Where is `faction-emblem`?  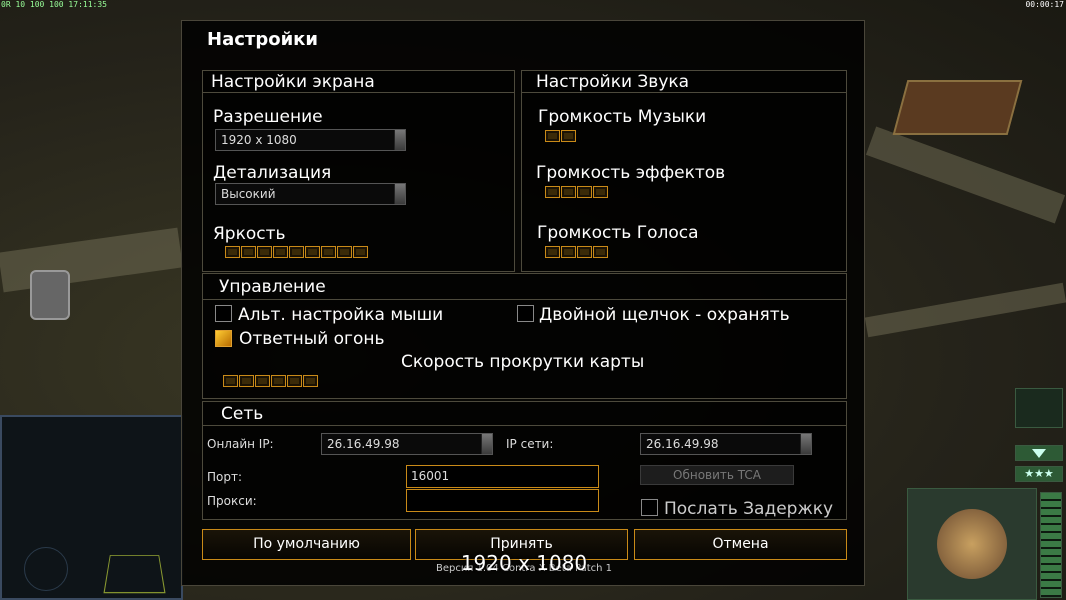 faction-emblem is located at coordinates (972, 544).